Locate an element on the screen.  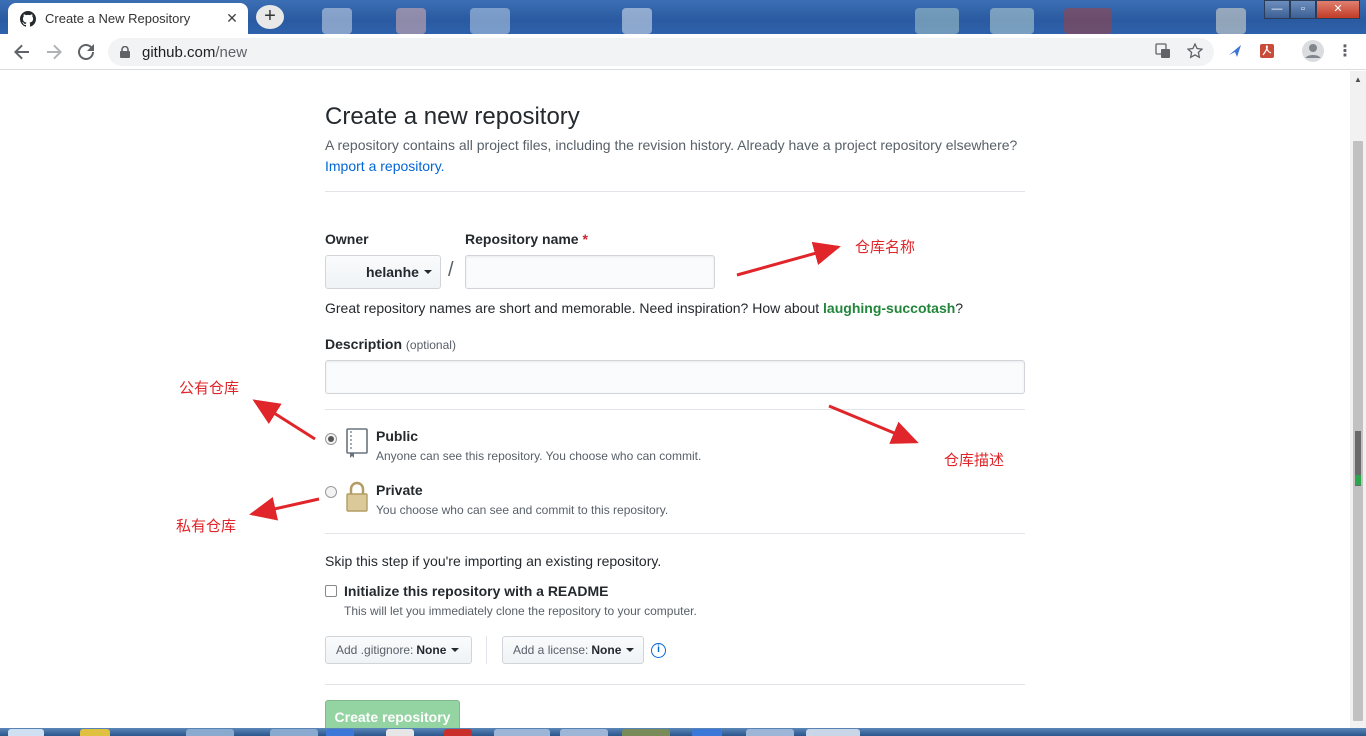
back-arrow-icon is located at coordinates (22, 52).